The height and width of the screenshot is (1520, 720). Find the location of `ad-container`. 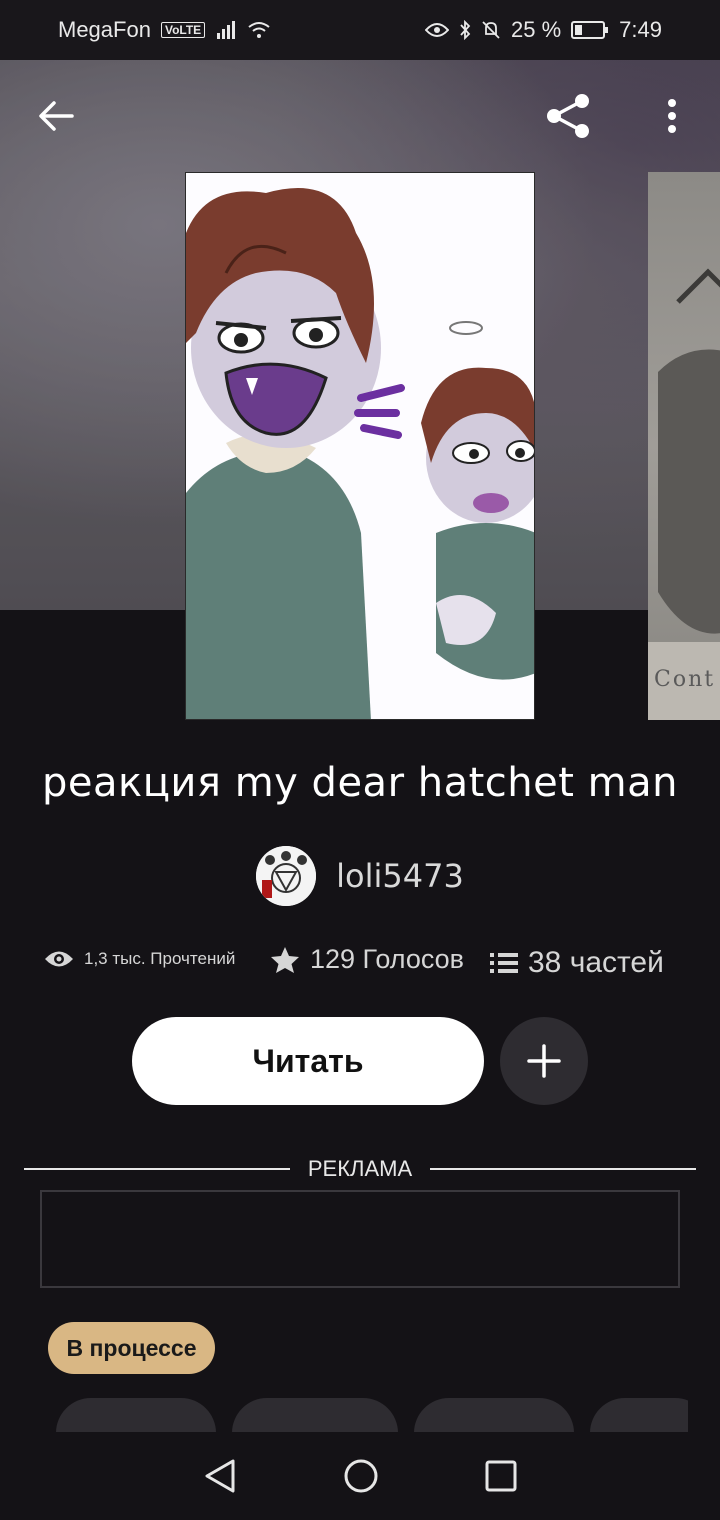

ad-container is located at coordinates (360, 1239).